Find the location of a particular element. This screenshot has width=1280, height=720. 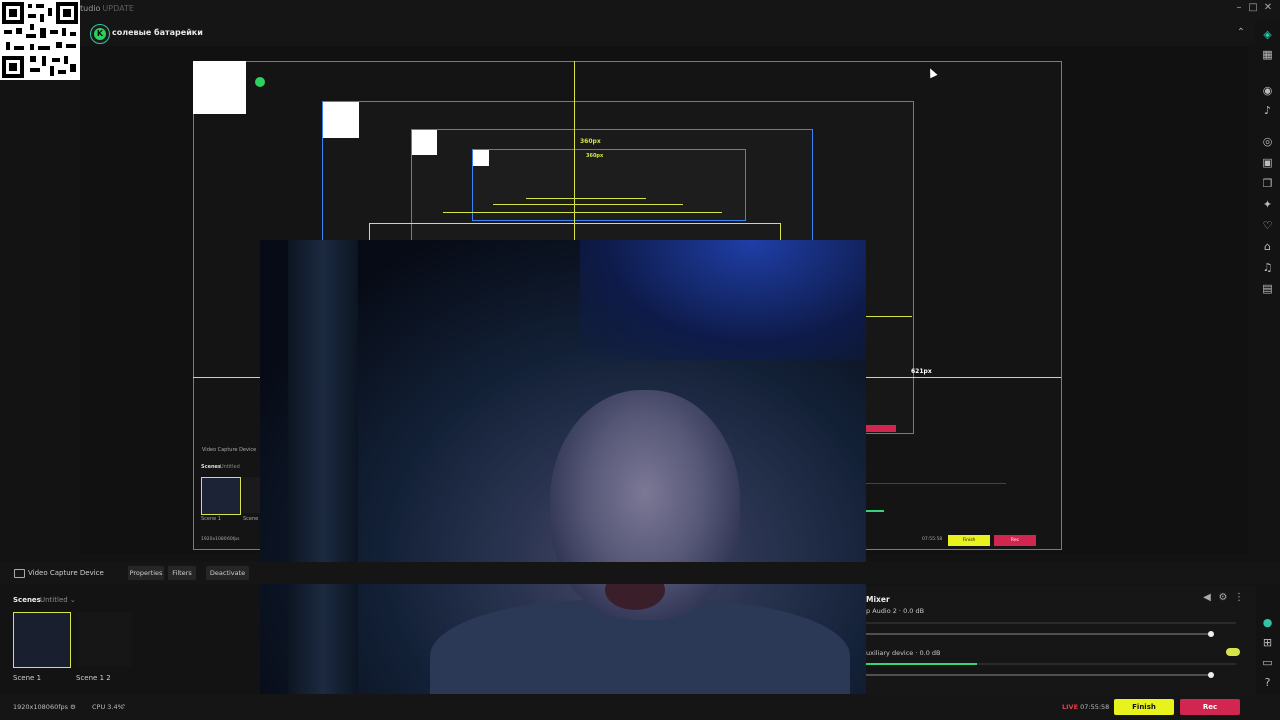

filters-button: Filters is located at coordinates (182, 573).